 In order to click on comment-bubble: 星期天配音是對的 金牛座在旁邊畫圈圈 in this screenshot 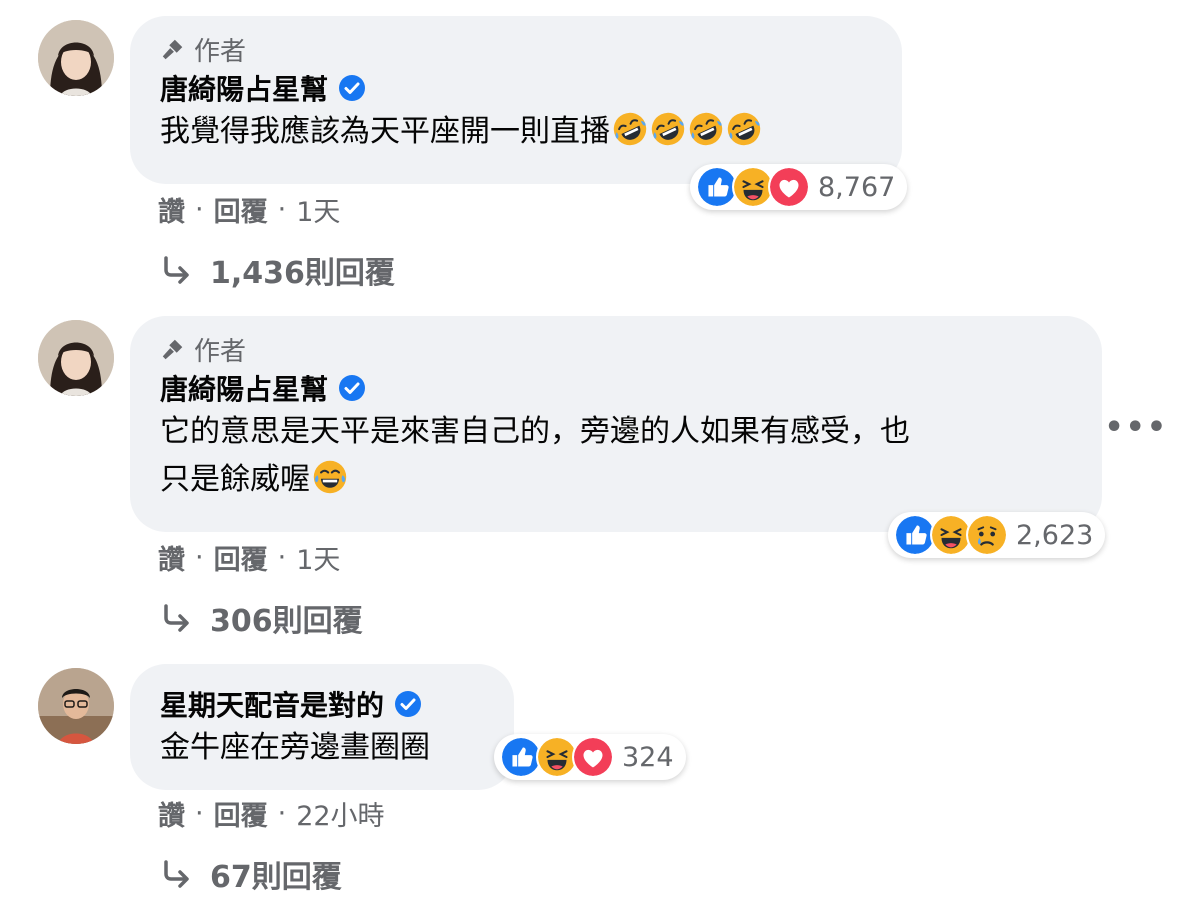, I will do `click(322, 727)`.